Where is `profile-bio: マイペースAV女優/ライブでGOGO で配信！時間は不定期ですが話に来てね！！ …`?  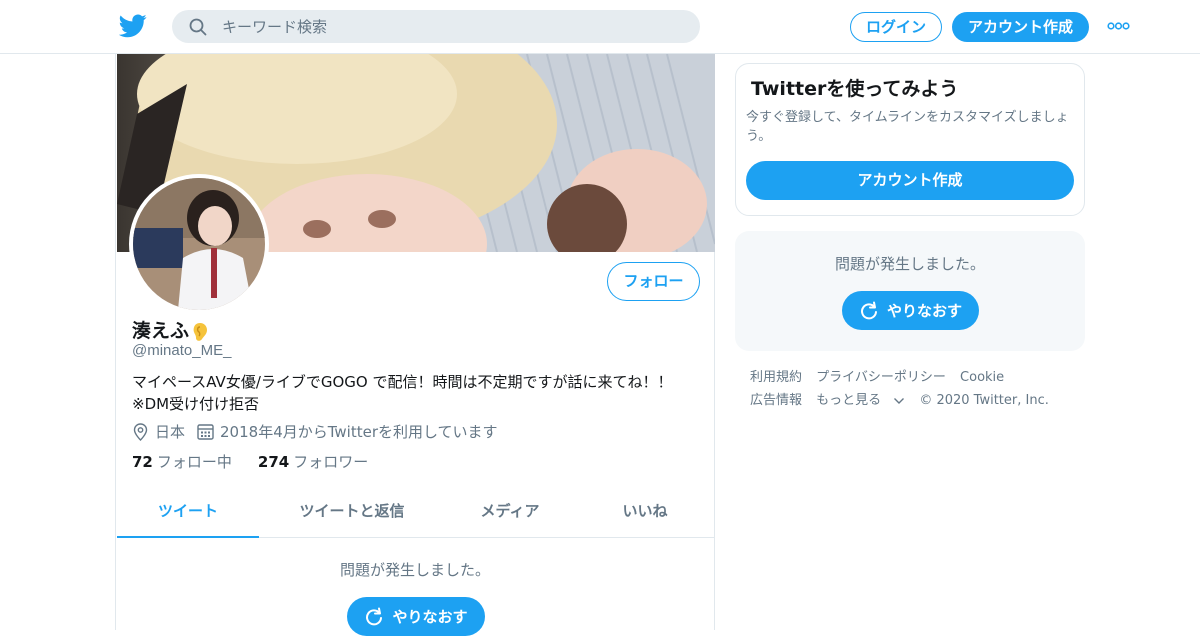 profile-bio: マイペースAV女優/ライブでGOGO で配信！時間は不定期ですが話に来てね！！ … is located at coordinates (417, 393).